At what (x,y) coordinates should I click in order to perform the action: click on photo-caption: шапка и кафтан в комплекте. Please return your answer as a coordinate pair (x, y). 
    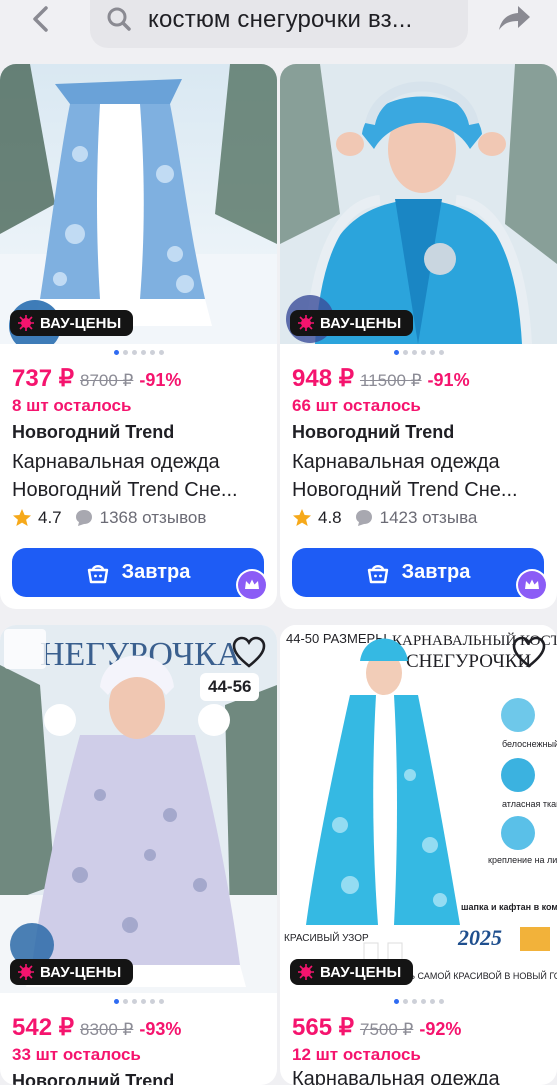
    Looking at the image, I should click on (509, 907).